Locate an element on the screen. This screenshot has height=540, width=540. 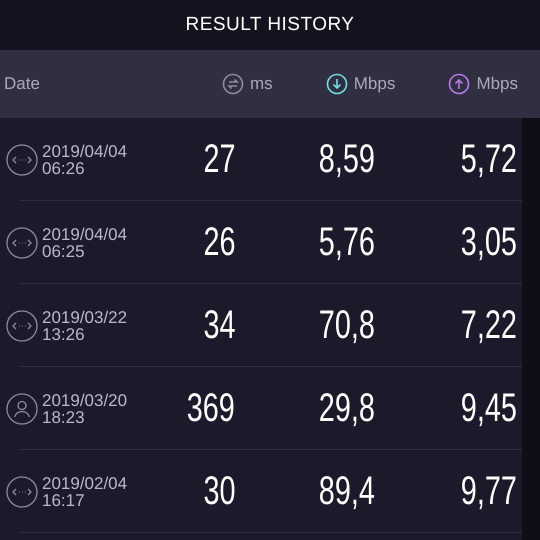
upload-value: 5,72 is located at coordinates (488, 159).